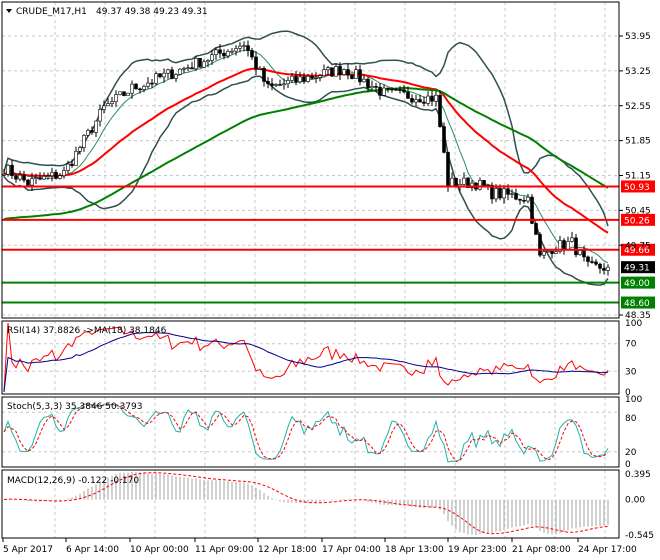 Image resolution: width=660 pixels, height=560 pixels. Describe the element at coordinates (637, 304) in the screenshot. I see `level-label: 48.60` at that location.